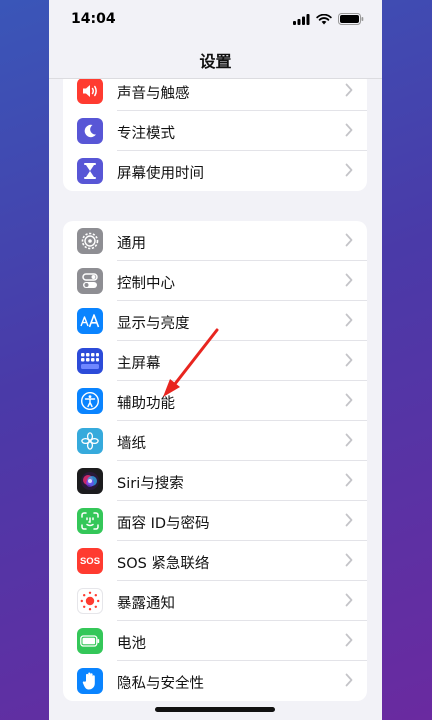 The width and height of the screenshot is (432, 720). Describe the element at coordinates (215, 481) in the screenshot. I see `settings-row-siri: Siri与搜索` at that location.